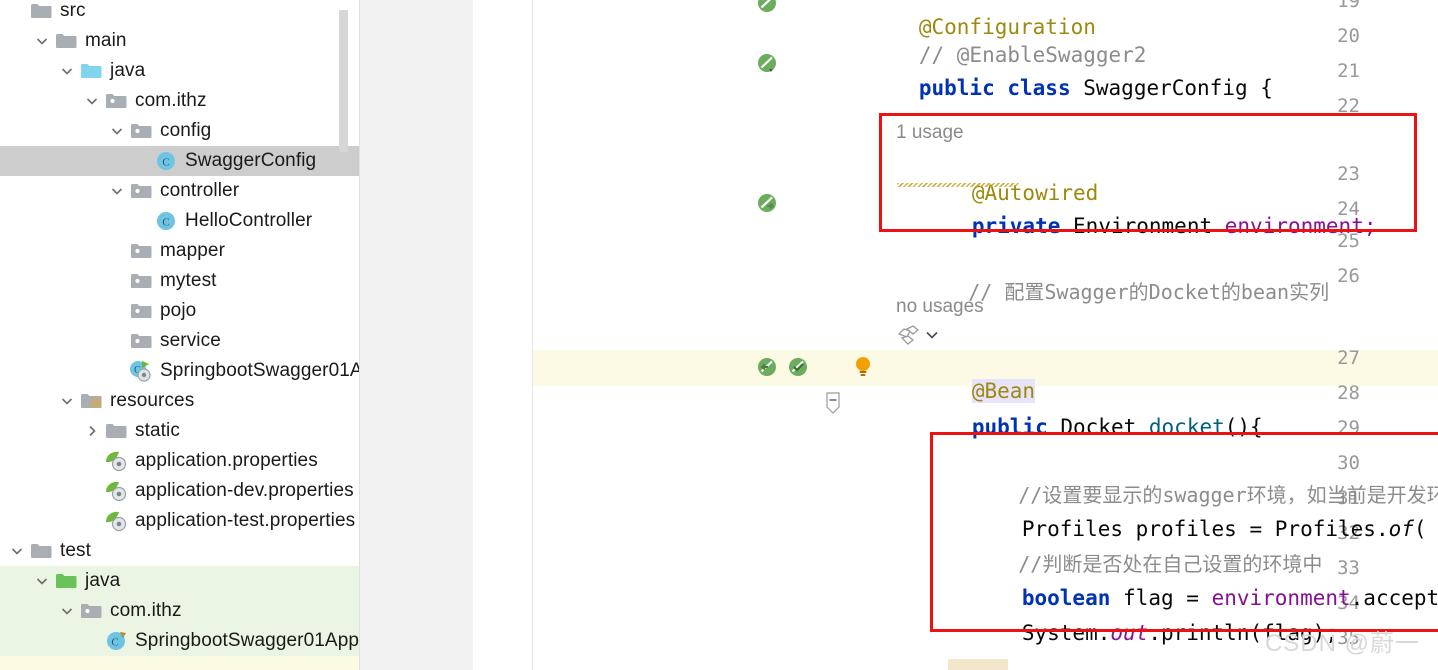 Image resolution: width=1438 pixels, height=670 pixels. What do you see at coordinates (1340, 358) in the screenshot?
I see `line-number: 27` at bounding box center [1340, 358].